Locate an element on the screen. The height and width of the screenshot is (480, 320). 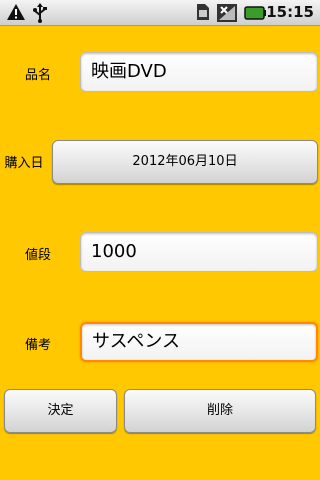
note-label: 備考 is located at coordinates (37, 345).